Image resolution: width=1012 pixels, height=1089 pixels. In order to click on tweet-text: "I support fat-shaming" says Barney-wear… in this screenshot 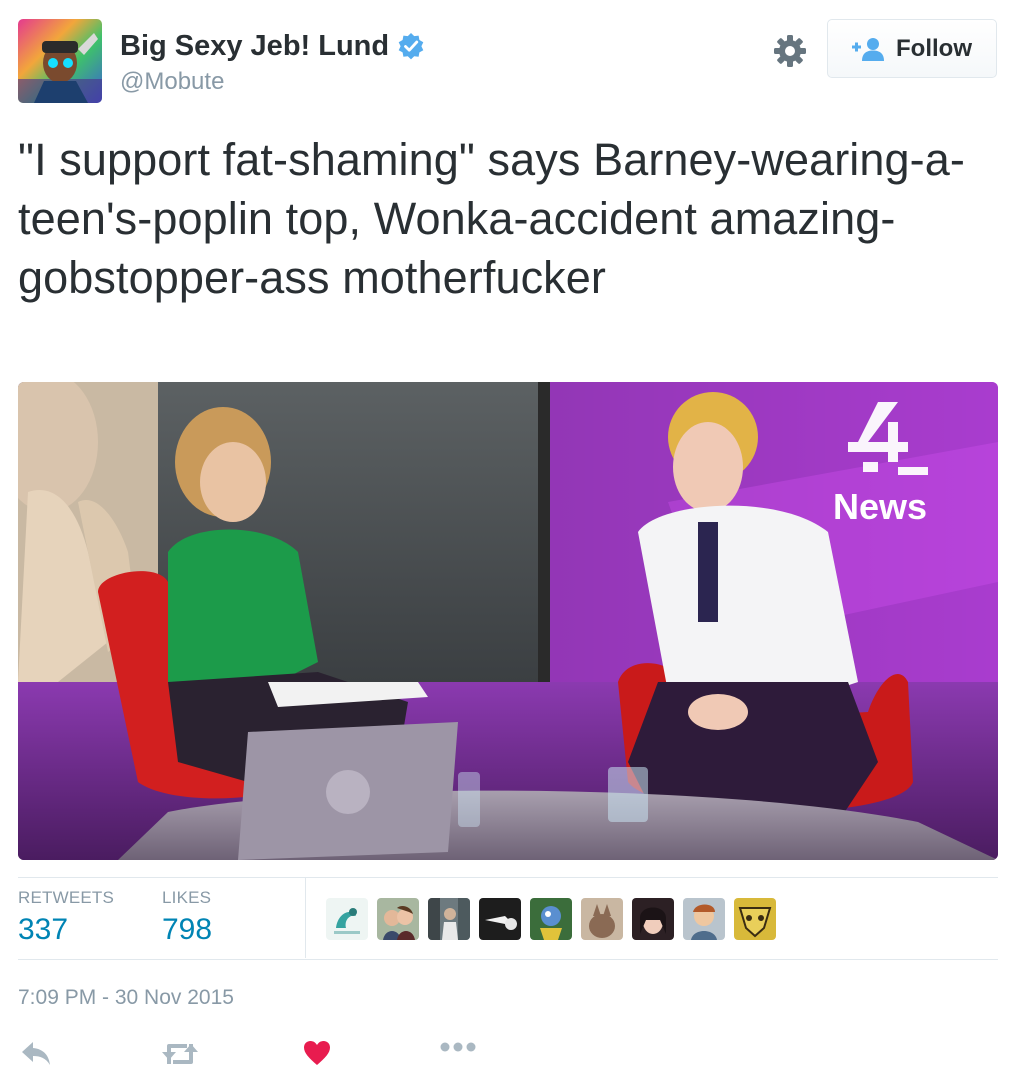, I will do `click(491, 218)`.